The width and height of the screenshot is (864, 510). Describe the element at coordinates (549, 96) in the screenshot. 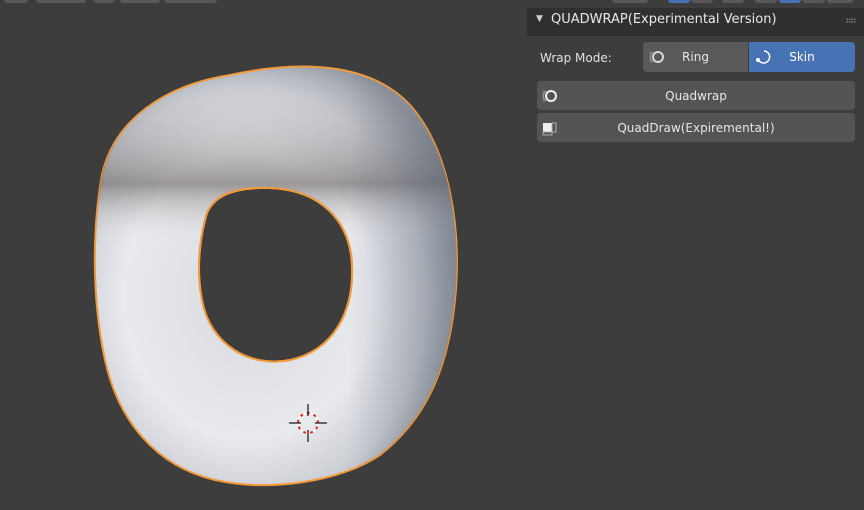

I see `quadwrap-icon` at that location.